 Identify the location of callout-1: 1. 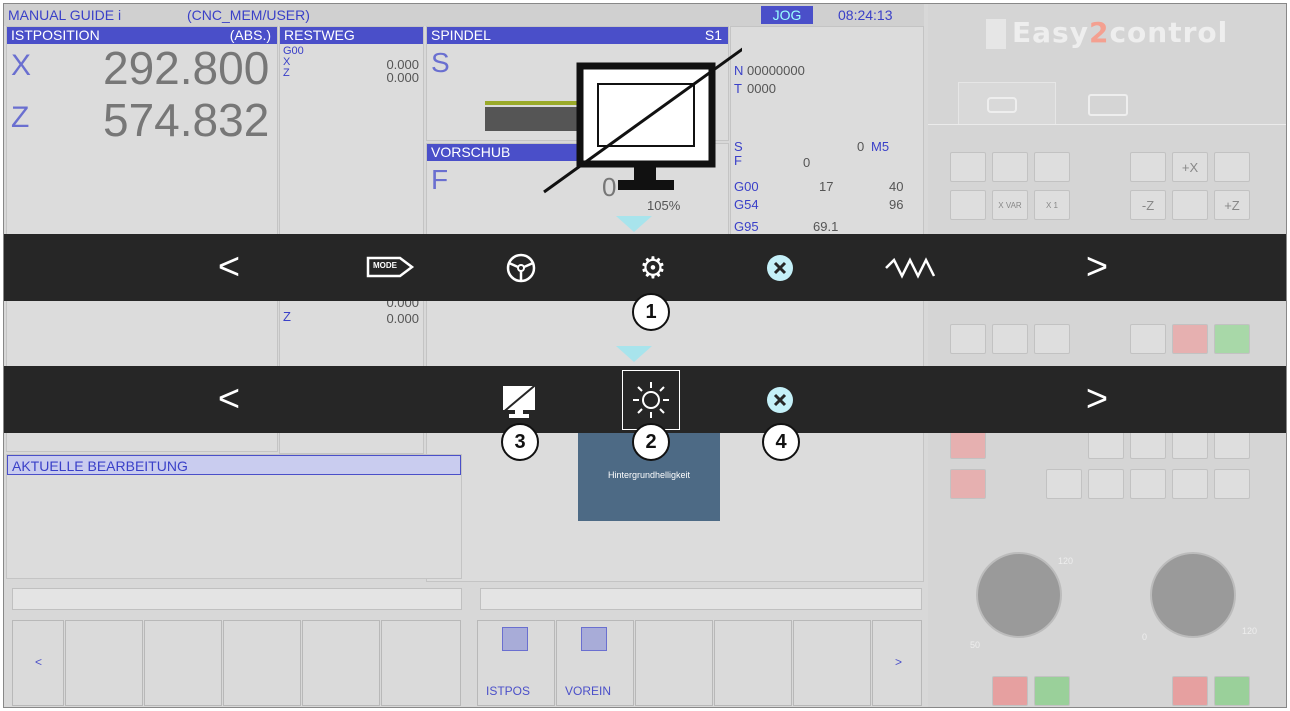
(651, 312).